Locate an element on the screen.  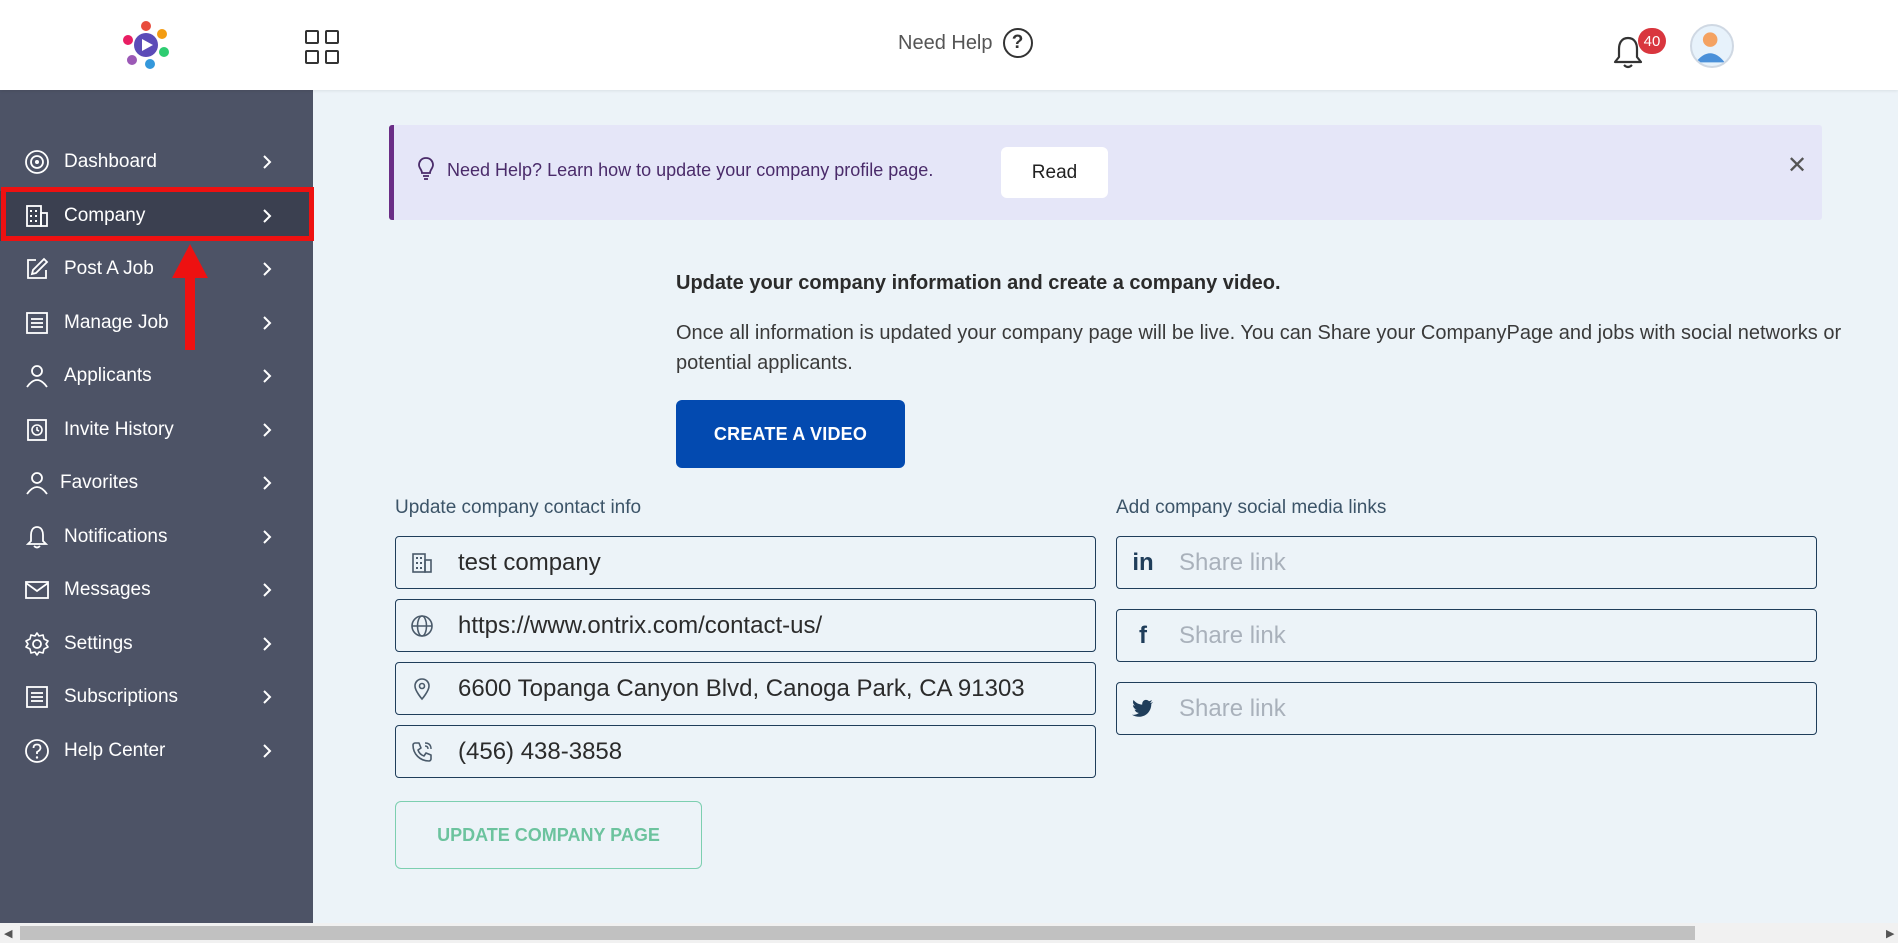
update-company-page-button: UPDATE COMPANY PAGE is located at coordinates (548, 835).